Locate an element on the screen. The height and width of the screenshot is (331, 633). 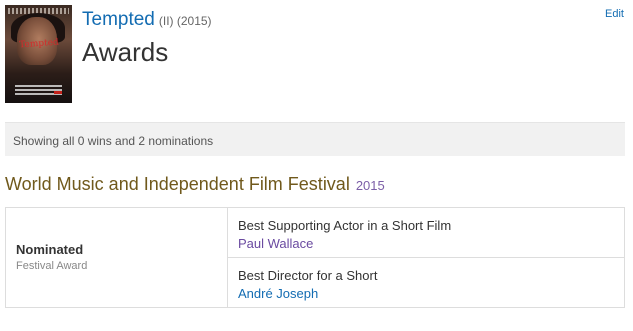
movie-poster: Tempted is located at coordinates (38, 54).